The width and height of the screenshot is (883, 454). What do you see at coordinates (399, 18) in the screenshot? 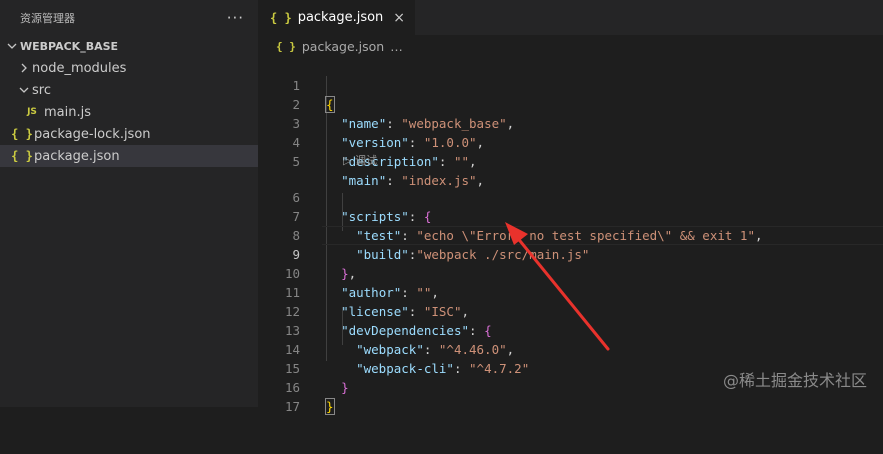
I see `close-icon: ×` at bounding box center [399, 18].